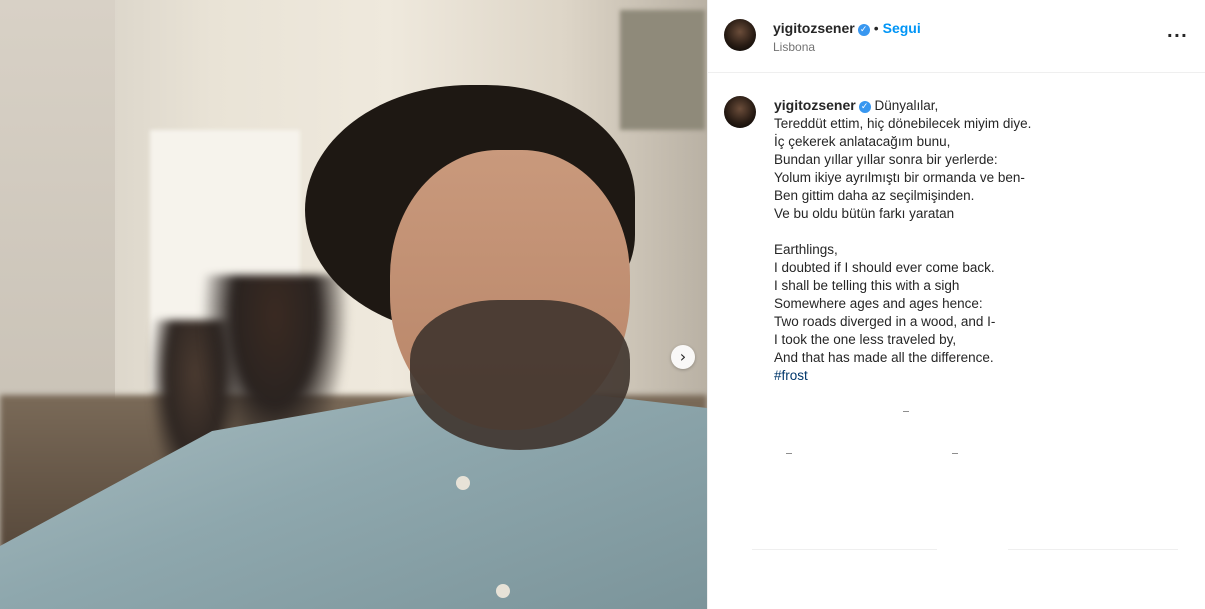 This screenshot has width=1205, height=609. Describe the element at coordinates (956, 36) in the screenshot. I see `post-header: yigitozsener ✓ • Segui Lisbona ···` at that location.